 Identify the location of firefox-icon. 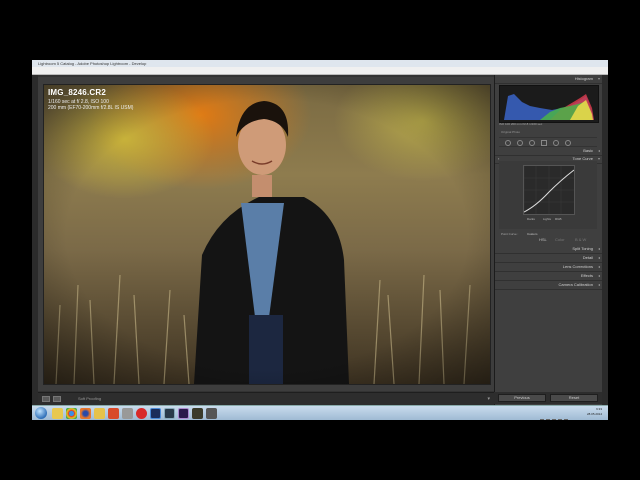
(85, 413).